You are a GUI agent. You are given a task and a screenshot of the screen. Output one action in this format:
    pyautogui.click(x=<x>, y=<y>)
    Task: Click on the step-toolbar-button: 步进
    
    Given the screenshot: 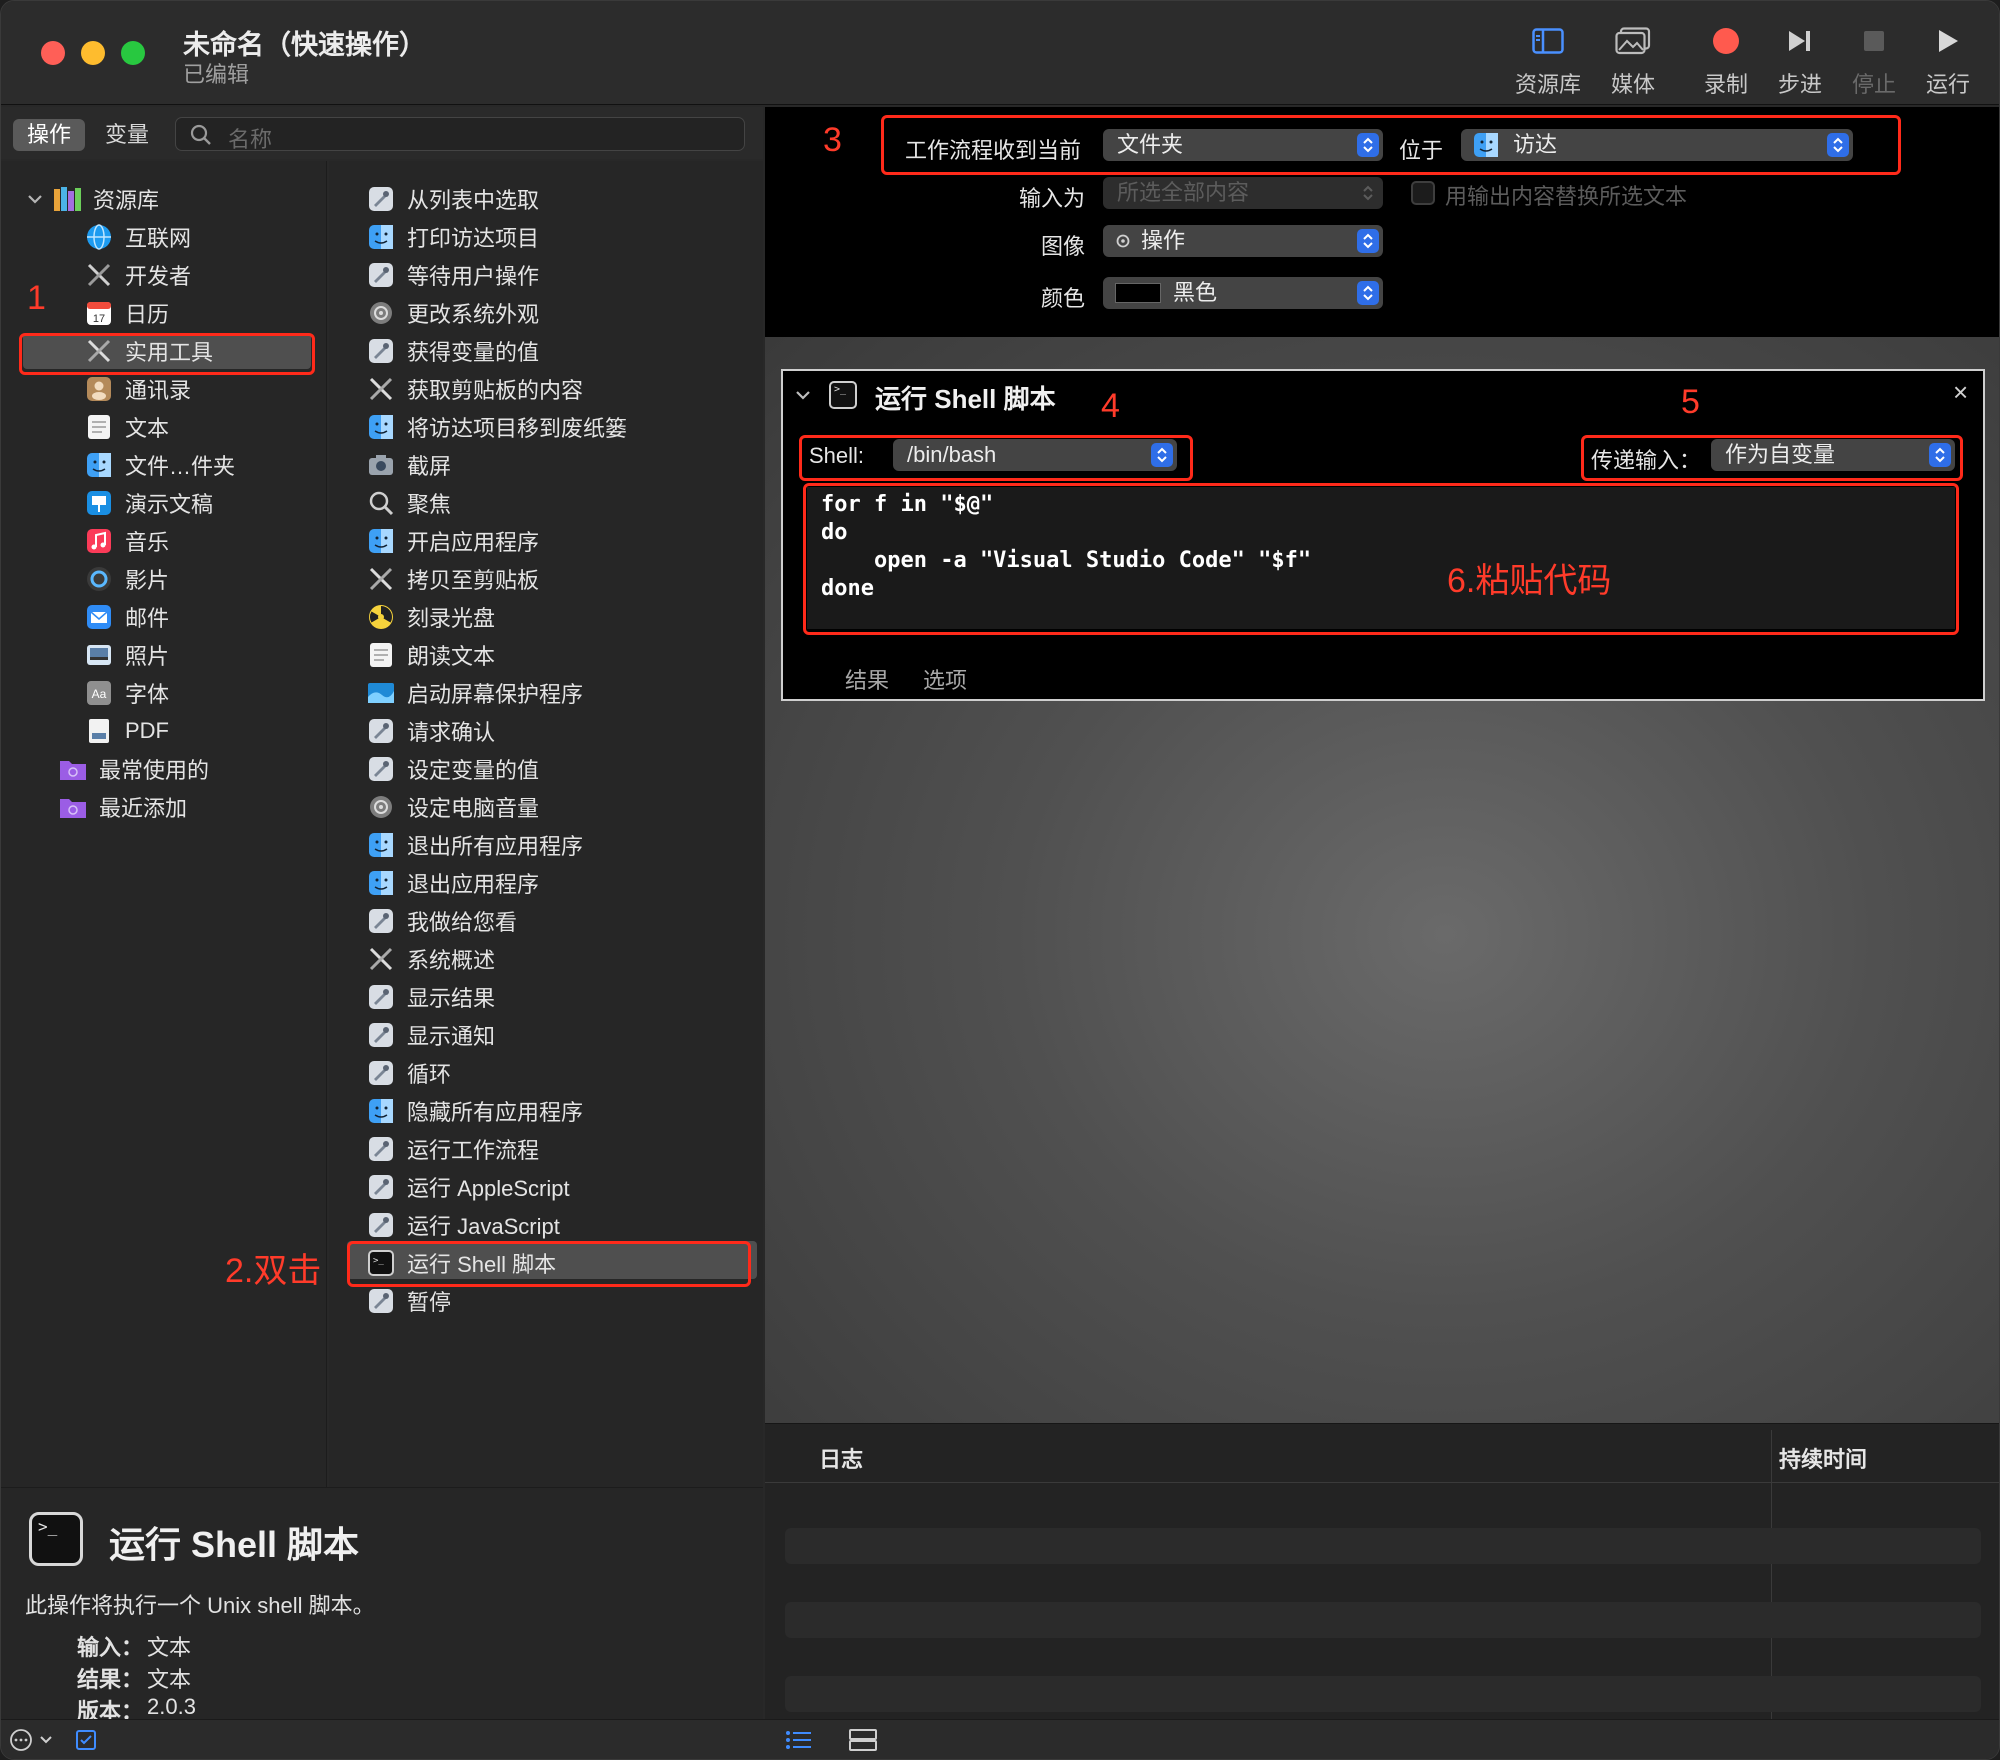 What is the action you would take?
    pyautogui.click(x=1800, y=61)
    